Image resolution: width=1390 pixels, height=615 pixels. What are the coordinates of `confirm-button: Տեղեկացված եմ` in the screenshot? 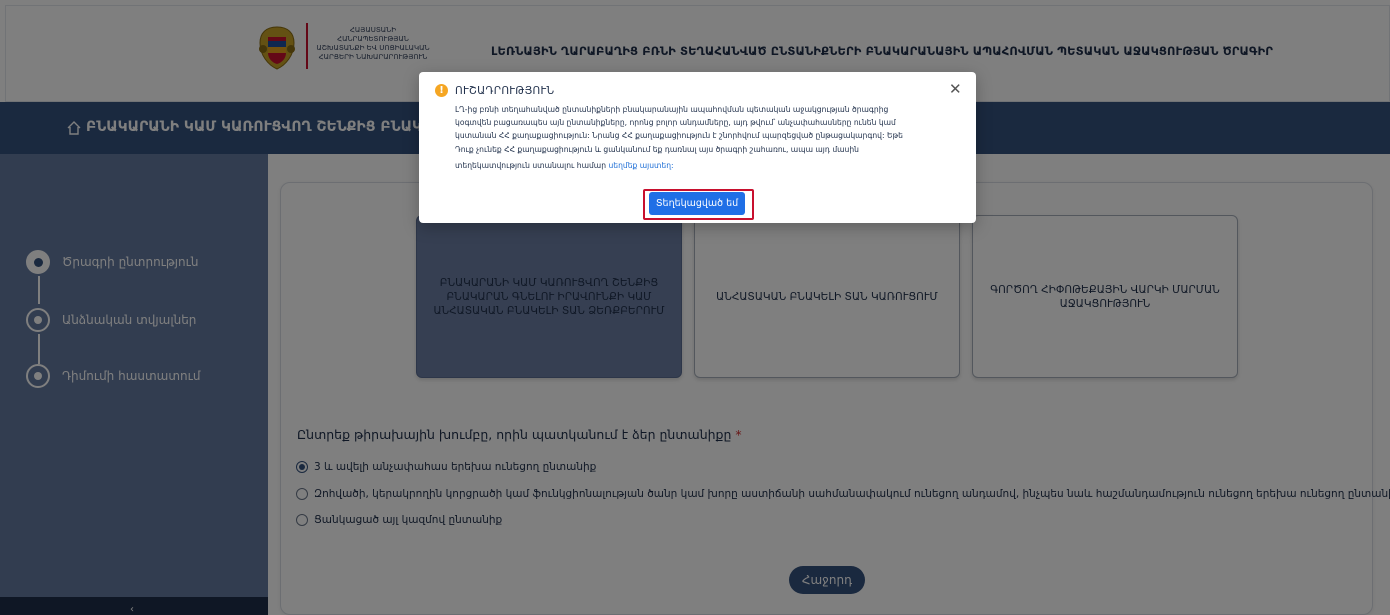 It's located at (697, 203).